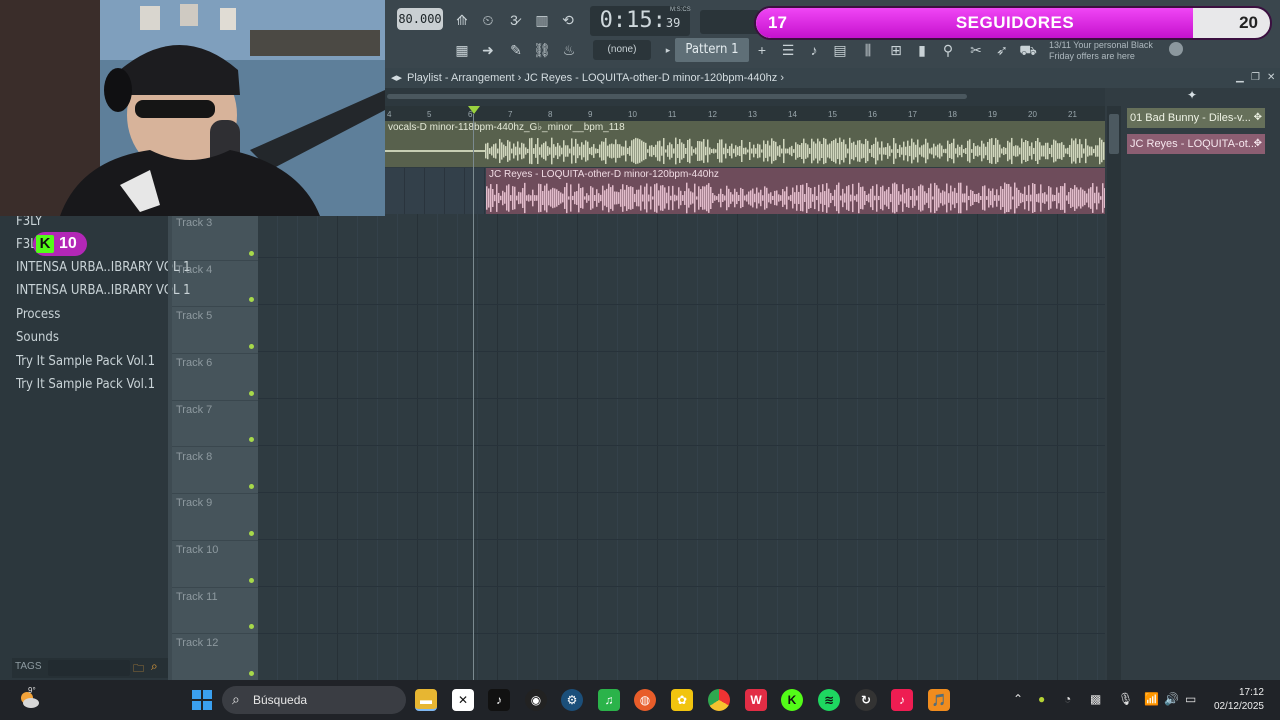 The image size is (1280, 720). Describe the element at coordinates (138, 669) in the screenshot. I see `folder-icon: 🗀` at that location.